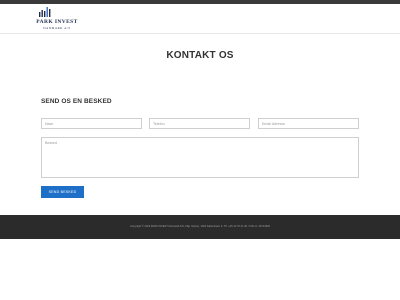  Describe the element at coordinates (62, 192) in the screenshot. I see `send-message-button: SEND BESKED` at that location.